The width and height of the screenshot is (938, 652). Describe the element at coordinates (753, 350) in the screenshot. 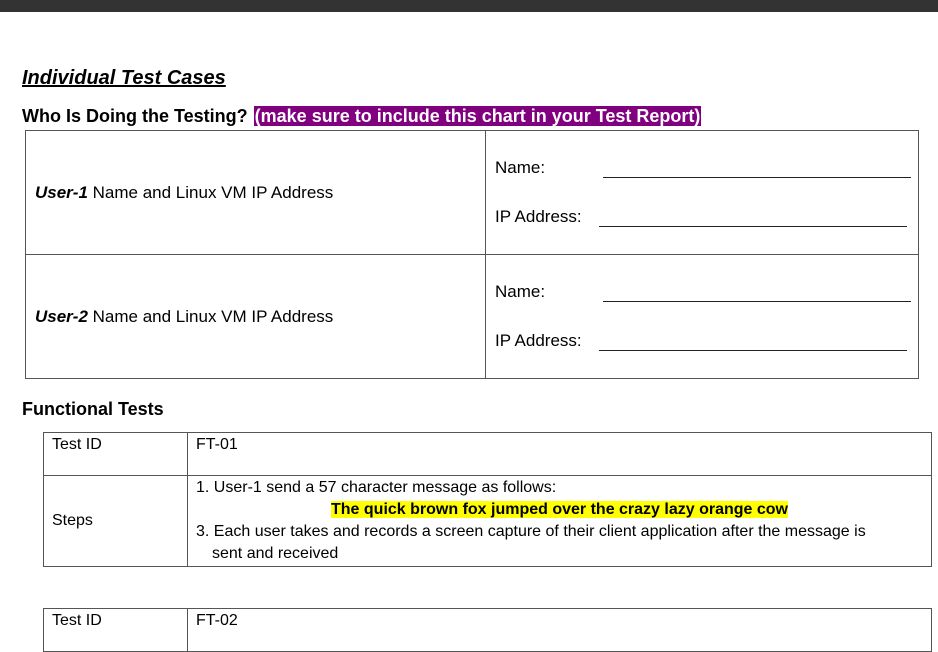

I see `user2-ip-line` at that location.